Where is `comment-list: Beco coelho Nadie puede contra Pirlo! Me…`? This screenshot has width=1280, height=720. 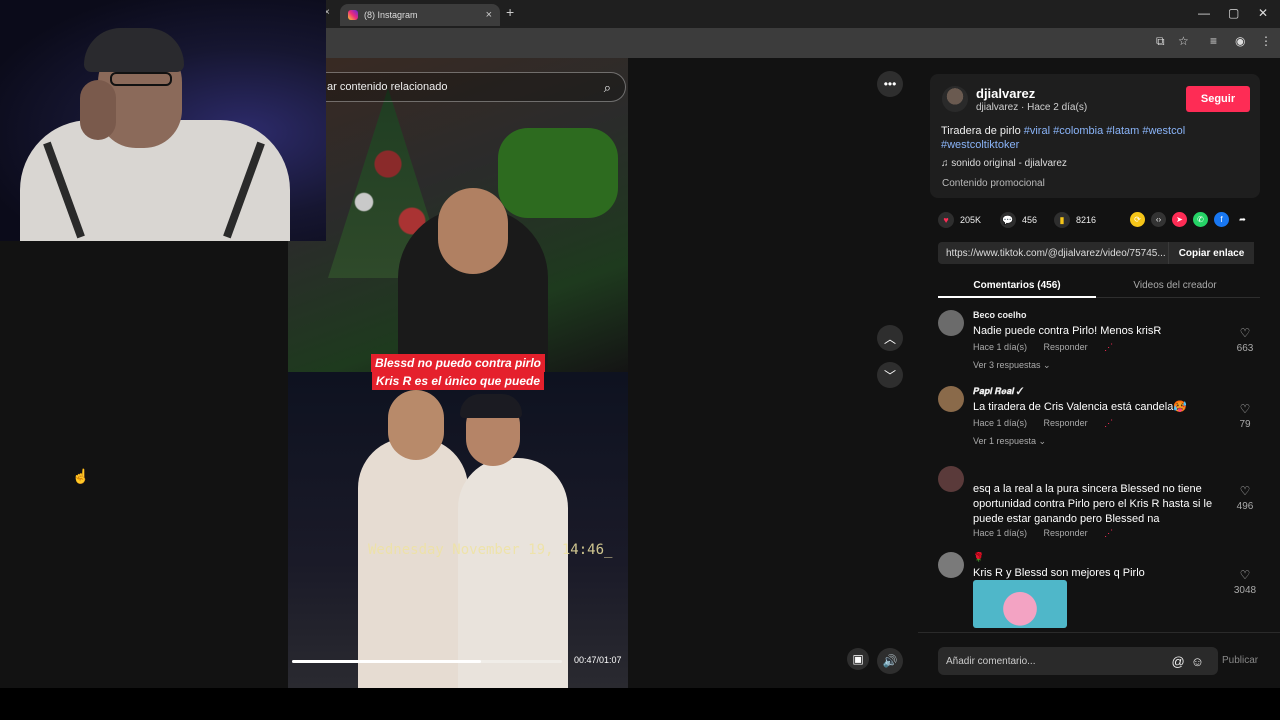
comment-list: Beco coelho Nadie puede contra Pirlo! Me… is located at coordinates (1103, 470).